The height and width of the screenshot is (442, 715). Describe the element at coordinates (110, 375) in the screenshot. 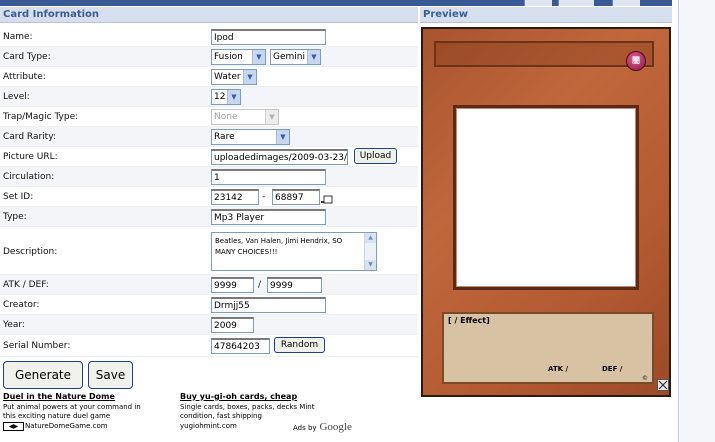

I see `save-button: Save` at that location.